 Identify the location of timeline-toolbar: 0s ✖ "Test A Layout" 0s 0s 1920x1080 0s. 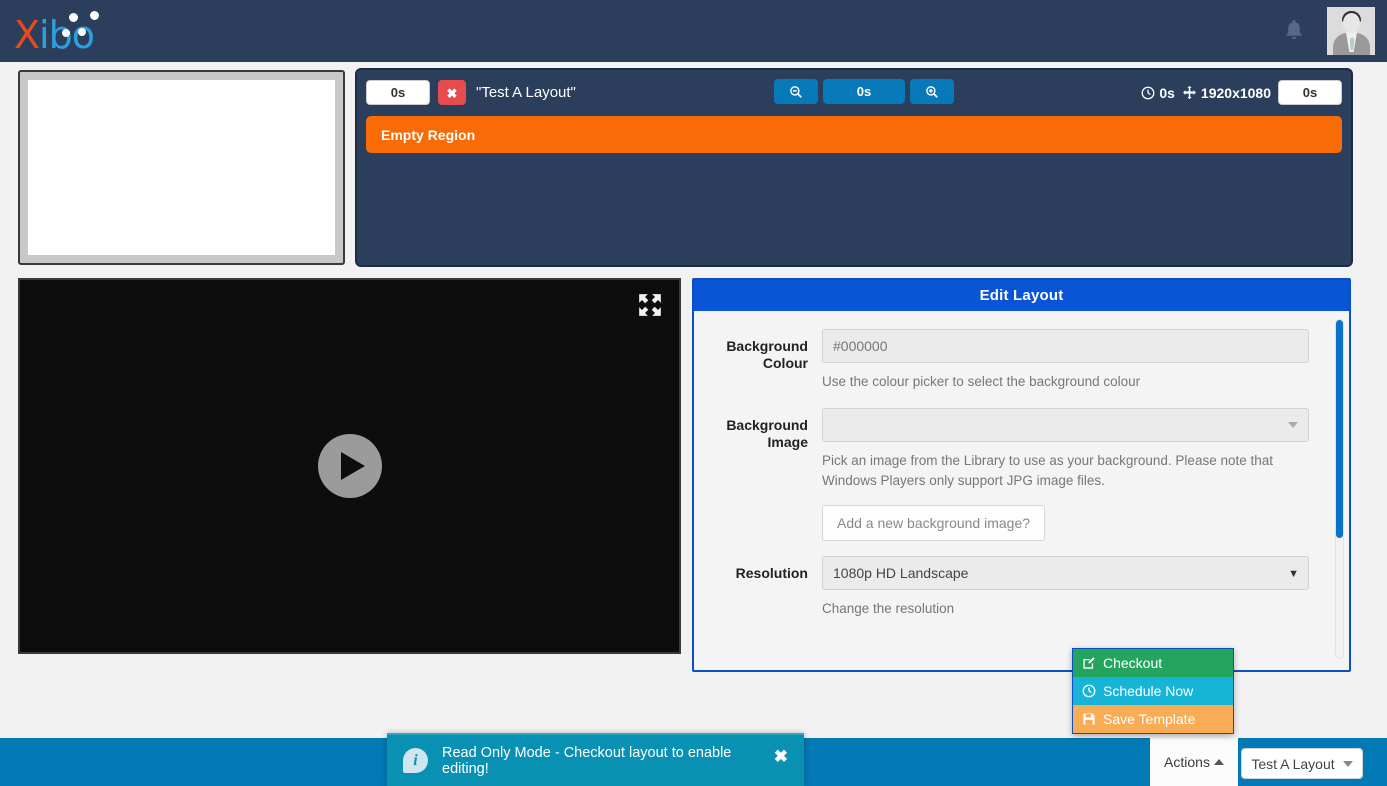
(854, 92).